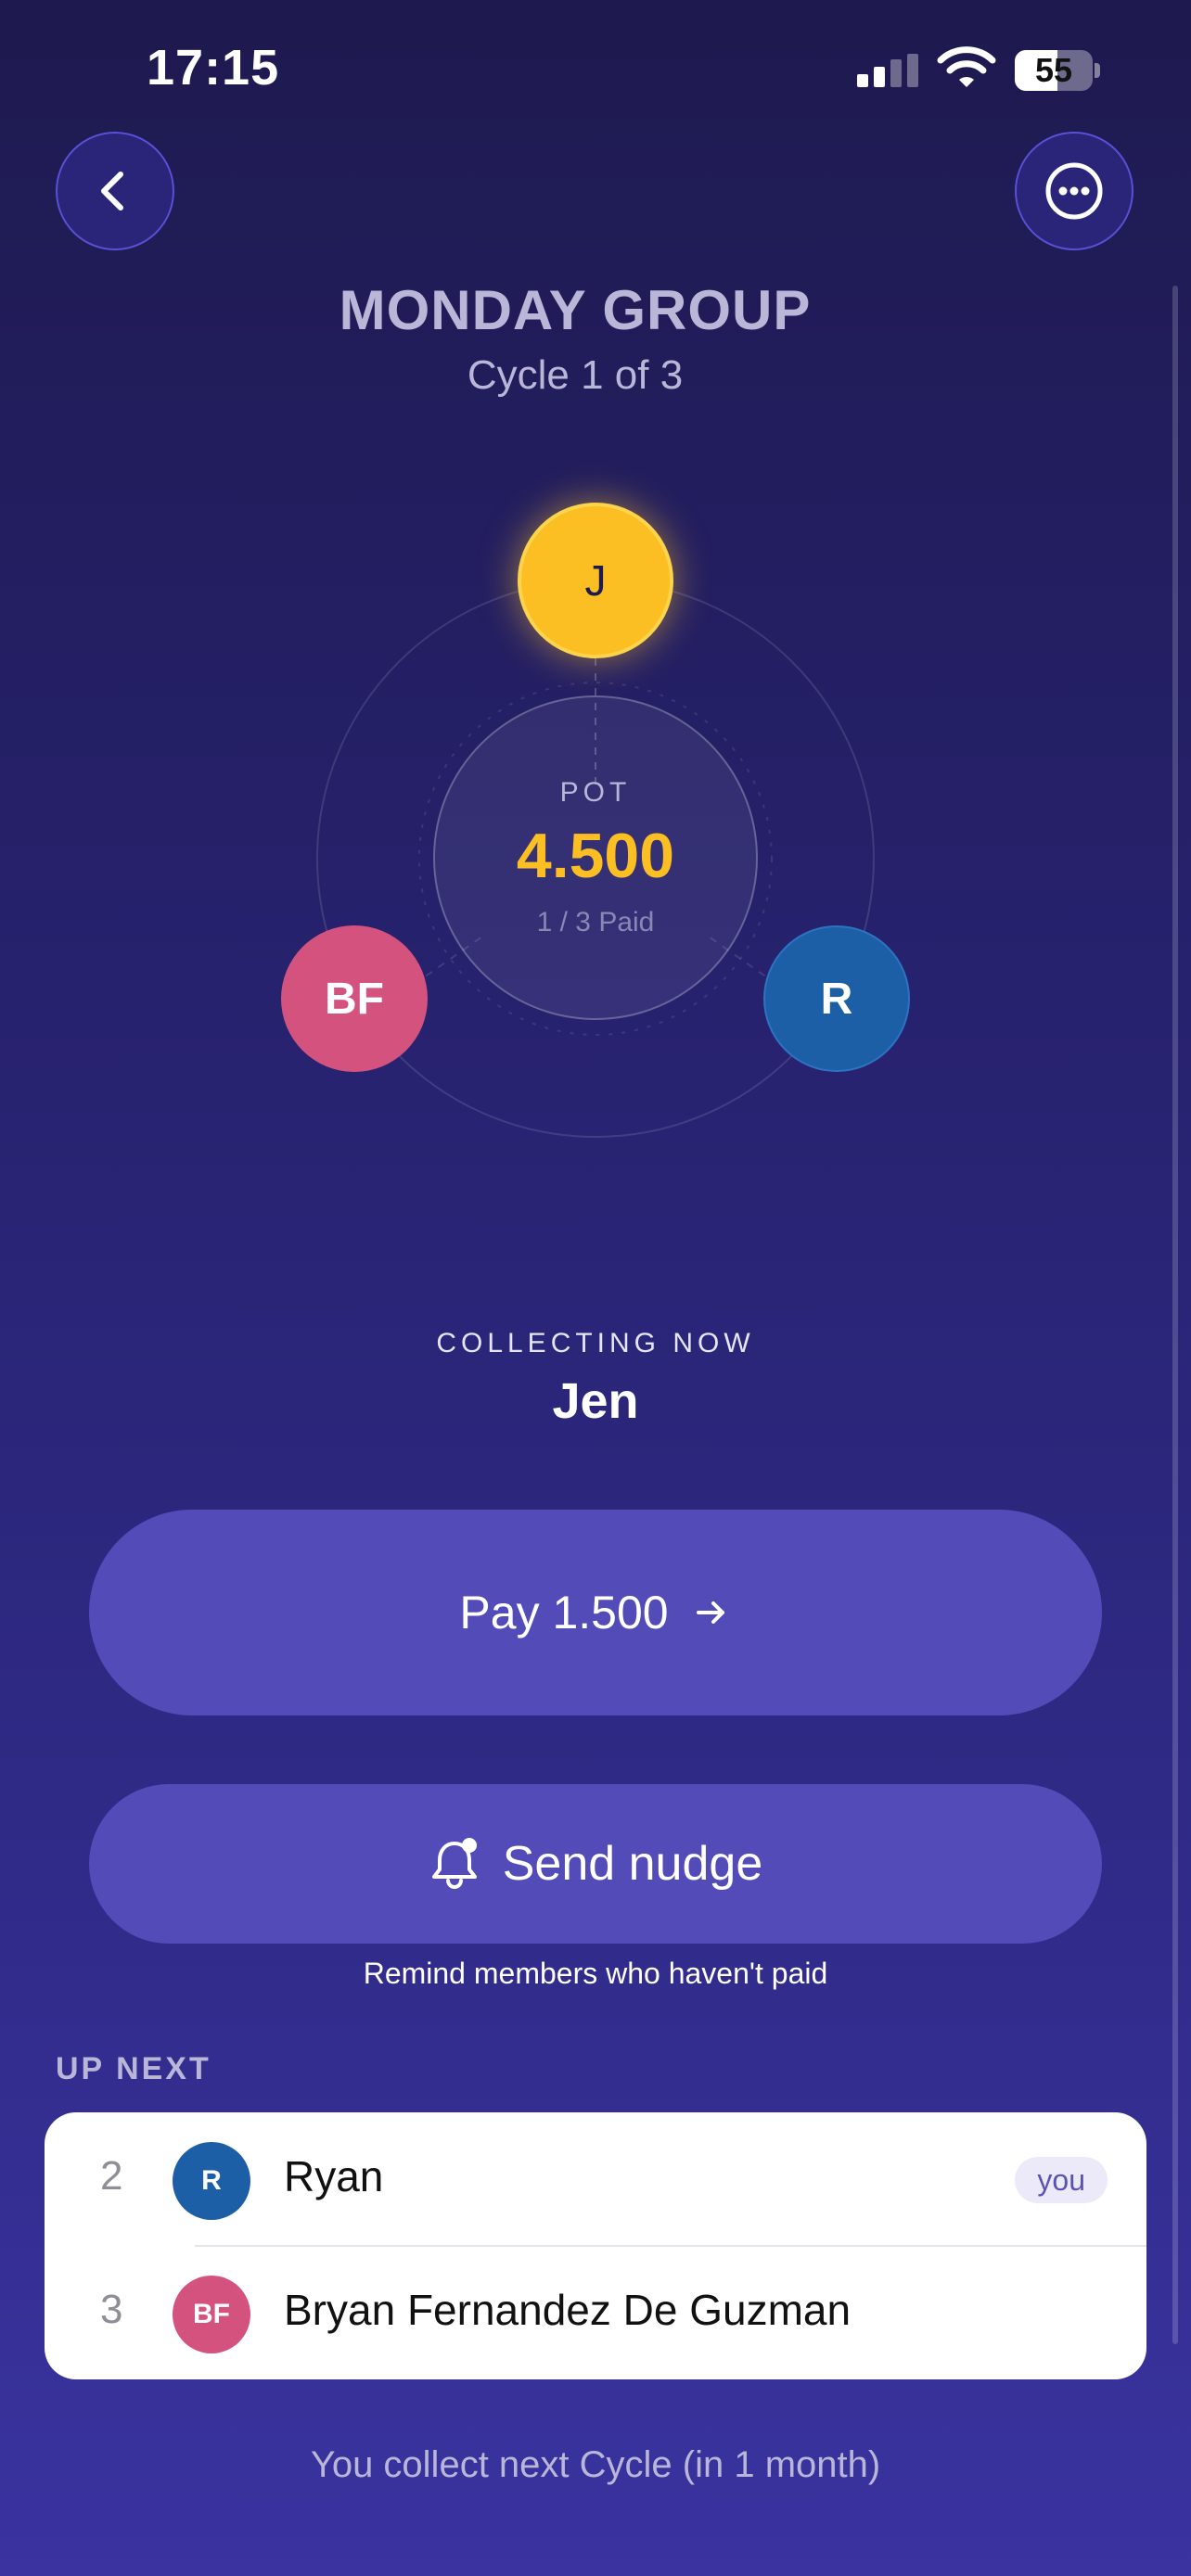 Image resolution: width=1191 pixels, height=2576 pixels. Describe the element at coordinates (575, 310) in the screenshot. I see `group-title: MONDAY GROUP` at that location.